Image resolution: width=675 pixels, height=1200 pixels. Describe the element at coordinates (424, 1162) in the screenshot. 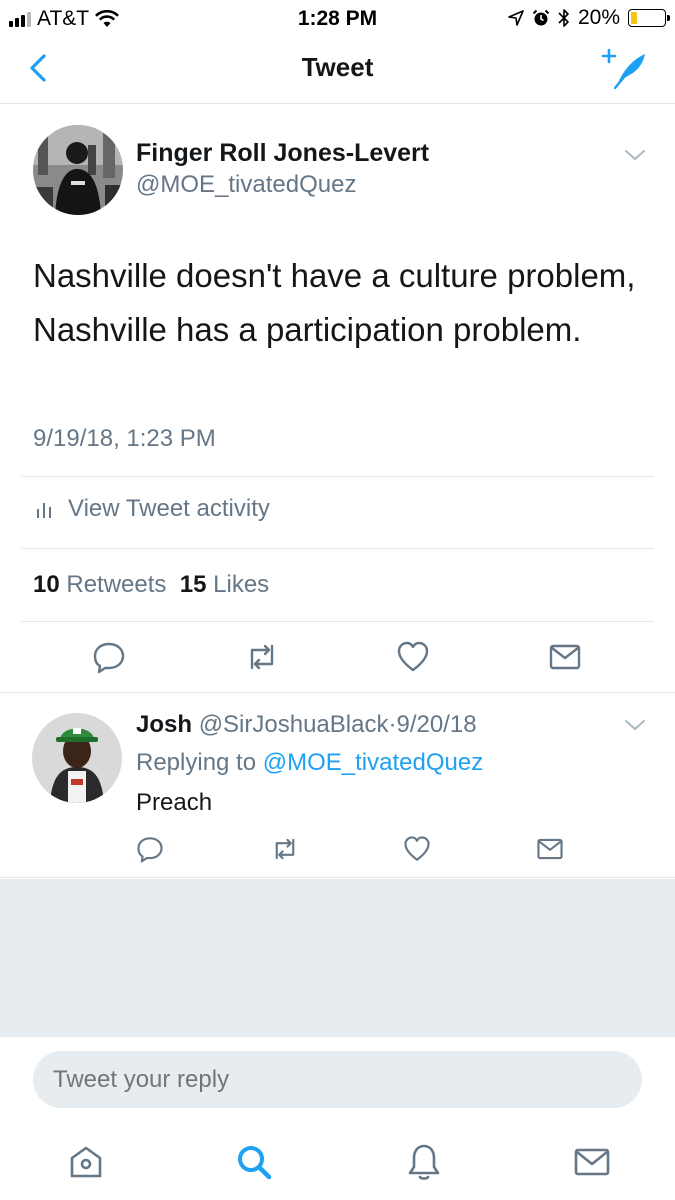

I see `notifications-icon` at that location.